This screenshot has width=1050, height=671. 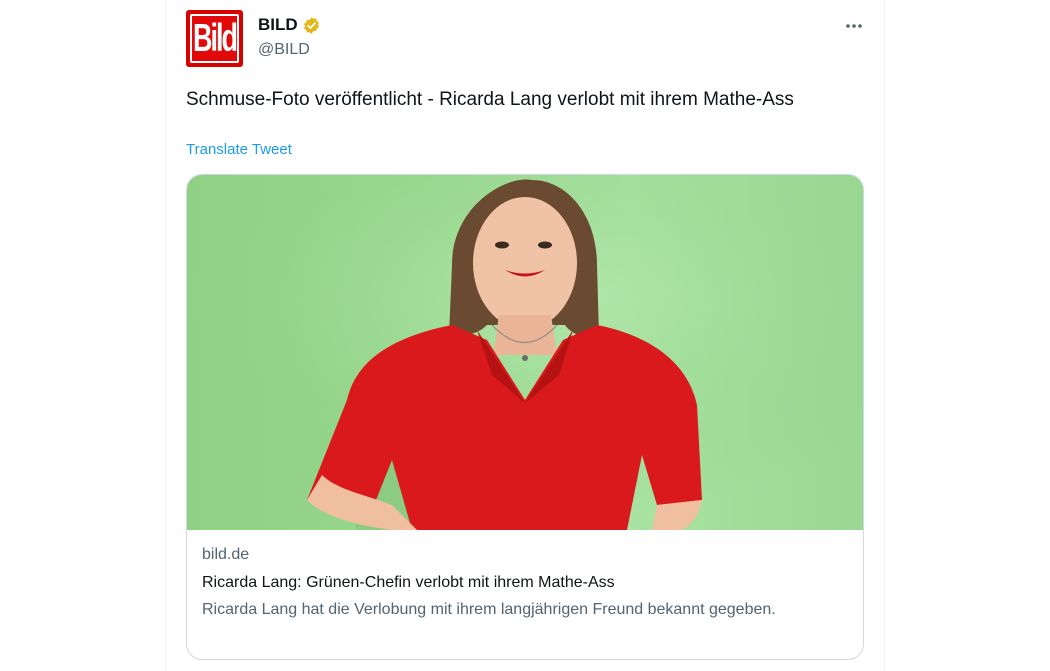 What do you see at coordinates (278, 25) in the screenshot?
I see `author-name: BILD` at bounding box center [278, 25].